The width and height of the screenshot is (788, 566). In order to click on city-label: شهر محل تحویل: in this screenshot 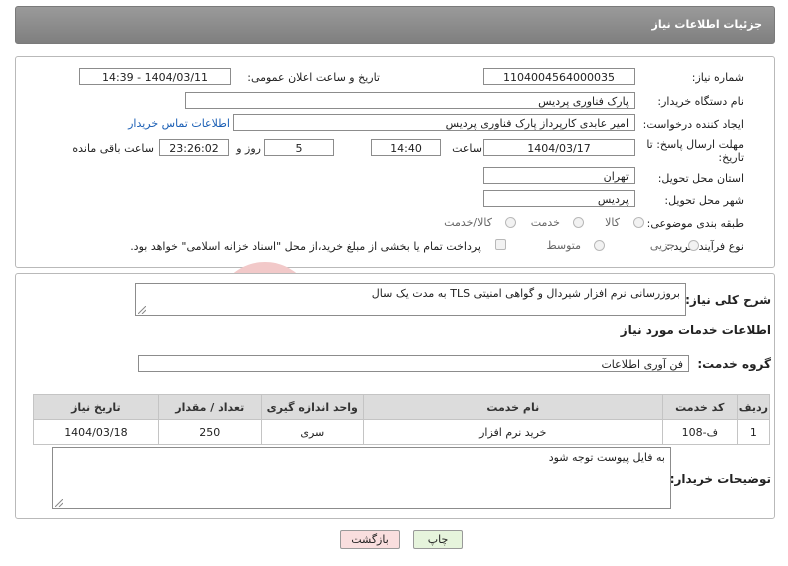, I will do `click(704, 200)`.